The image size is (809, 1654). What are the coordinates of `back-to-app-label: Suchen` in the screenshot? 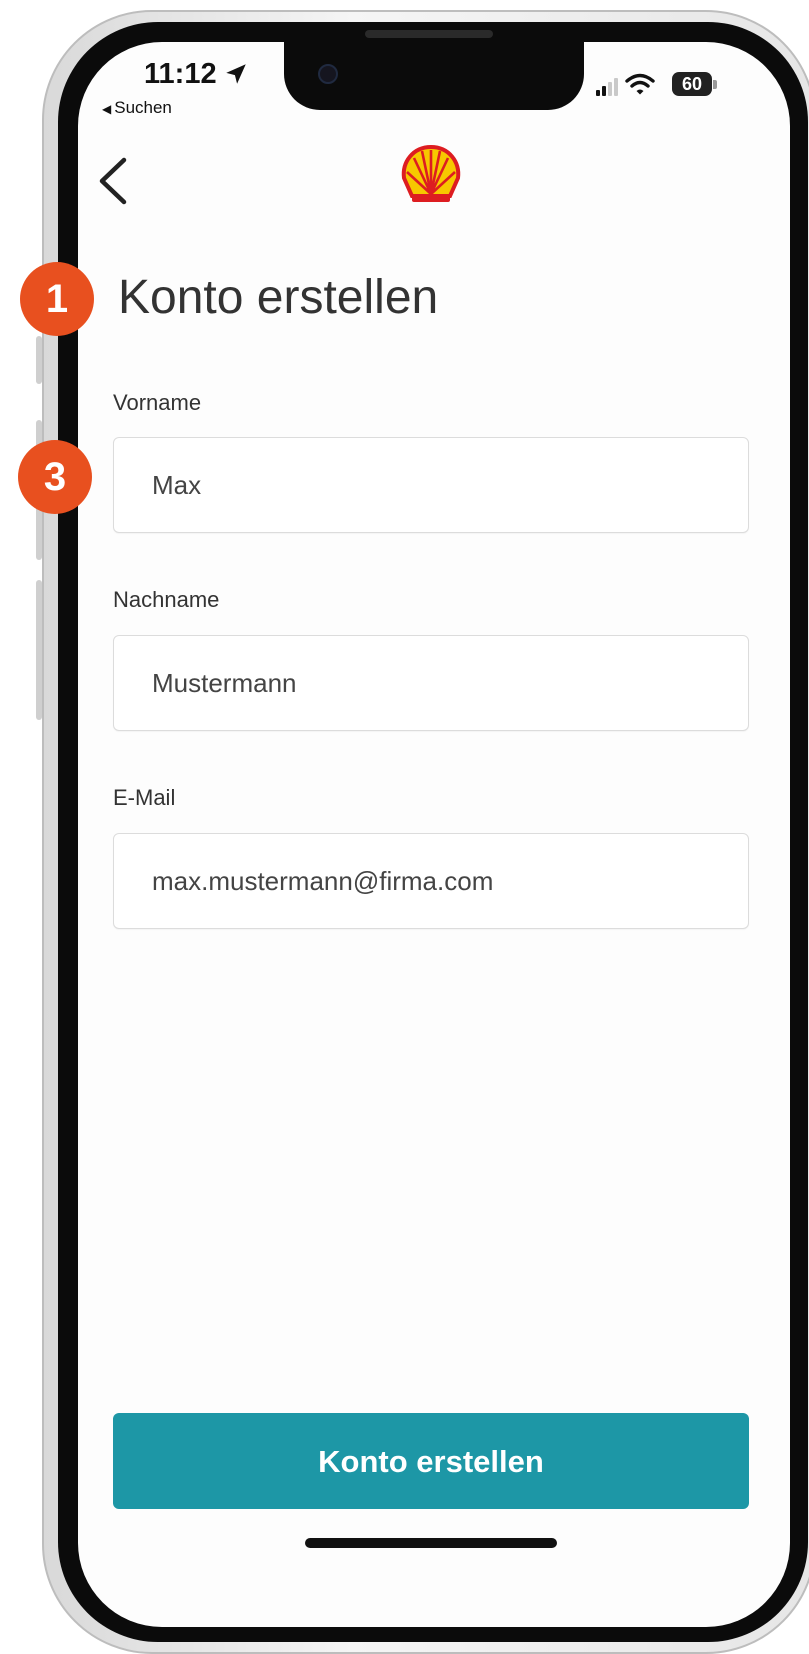 It's located at (143, 107).